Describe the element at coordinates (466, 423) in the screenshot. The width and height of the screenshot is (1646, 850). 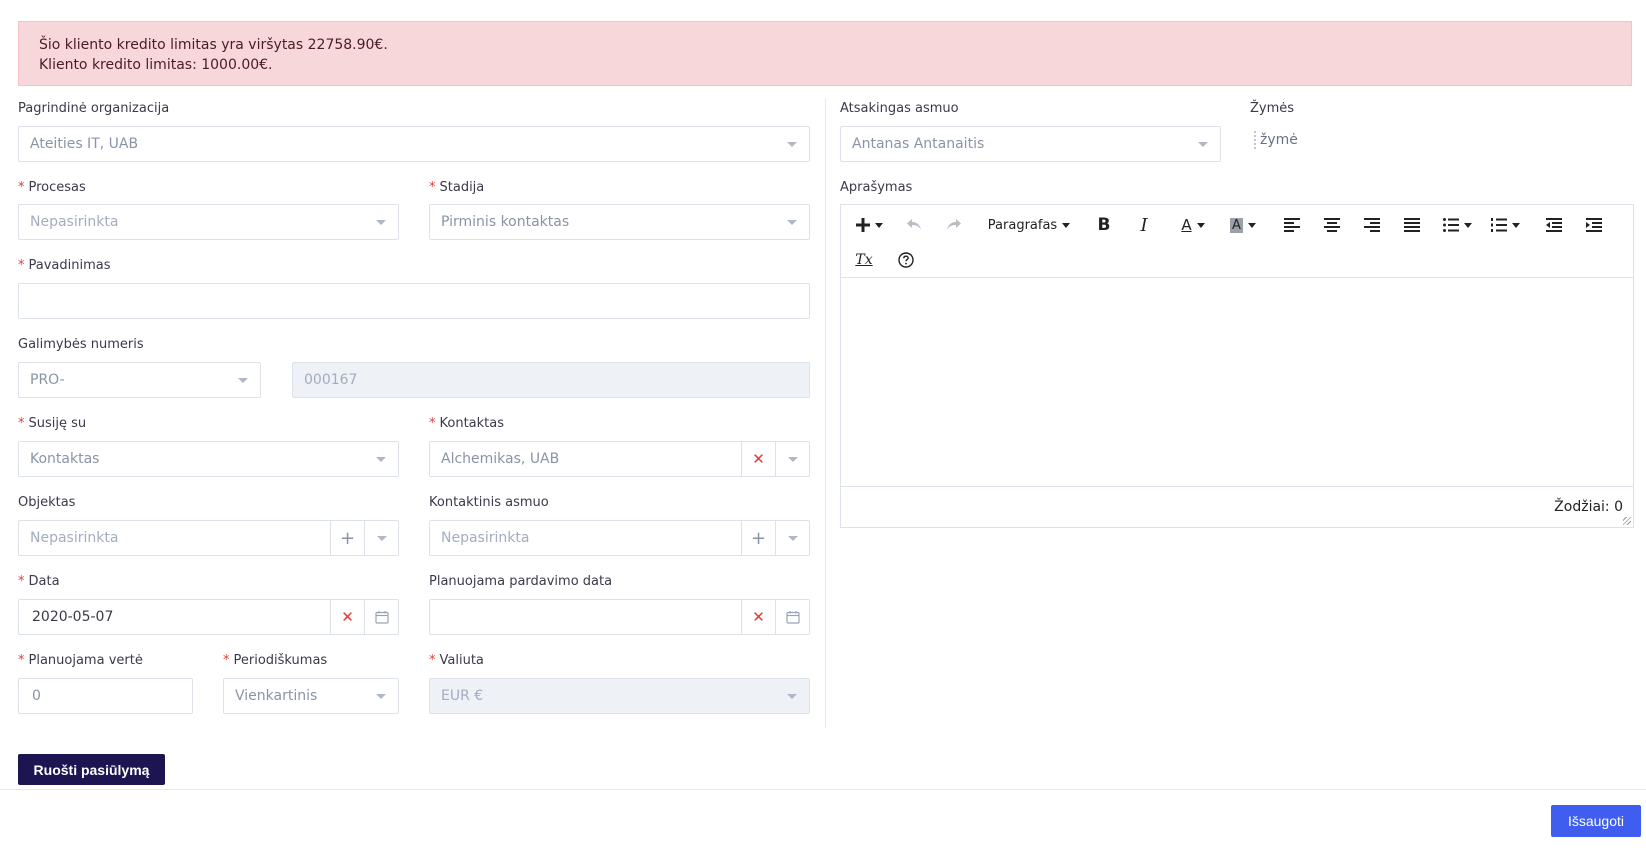
I see `label-kontaktas: * Kontaktas` at that location.